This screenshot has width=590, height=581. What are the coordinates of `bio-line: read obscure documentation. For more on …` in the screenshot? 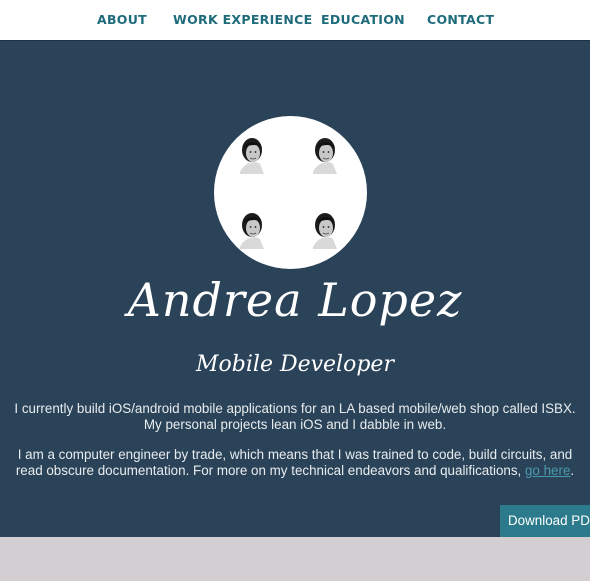 It's located at (295, 471).